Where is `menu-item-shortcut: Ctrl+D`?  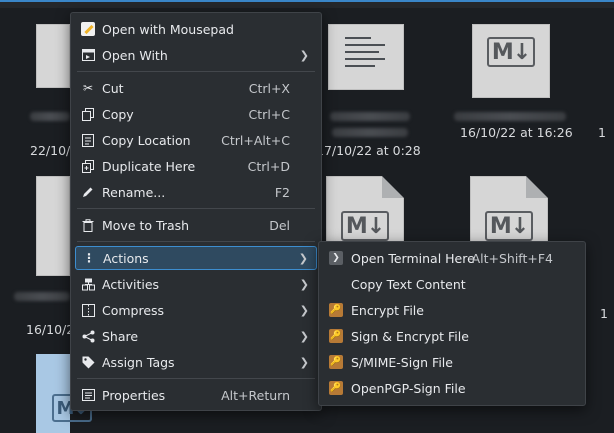
menu-item-shortcut: Ctrl+D is located at coordinates (268, 166).